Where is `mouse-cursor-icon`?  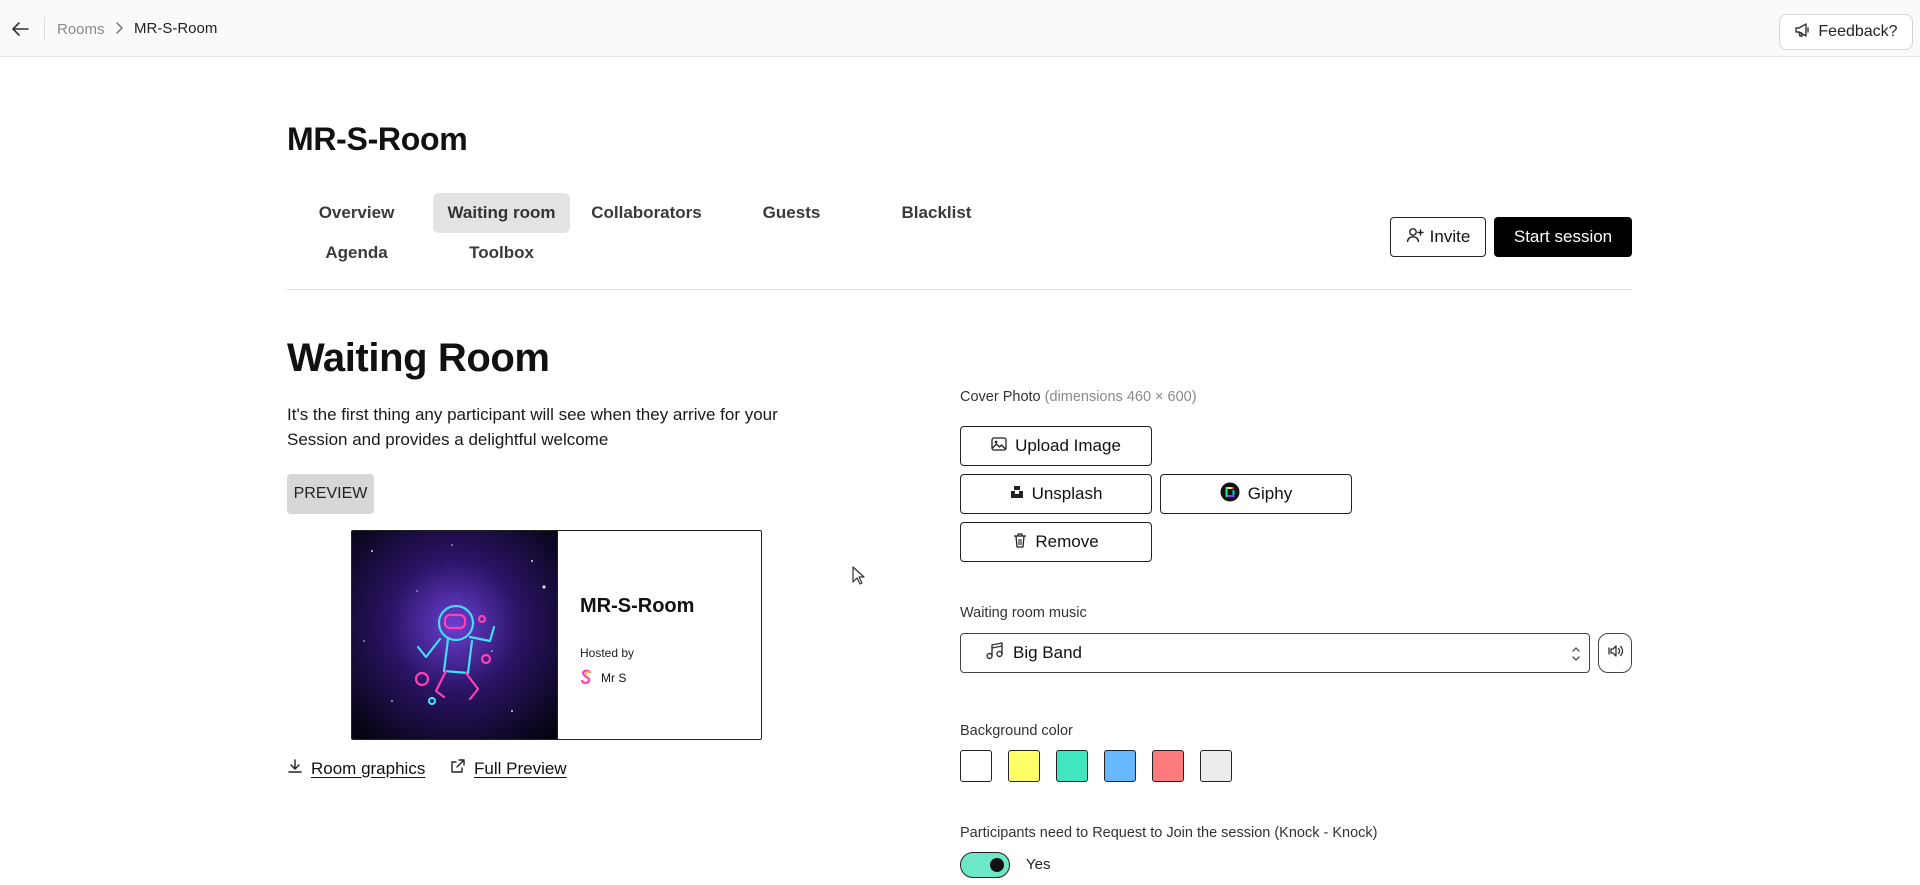
mouse-cursor-icon is located at coordinates (859, 576).